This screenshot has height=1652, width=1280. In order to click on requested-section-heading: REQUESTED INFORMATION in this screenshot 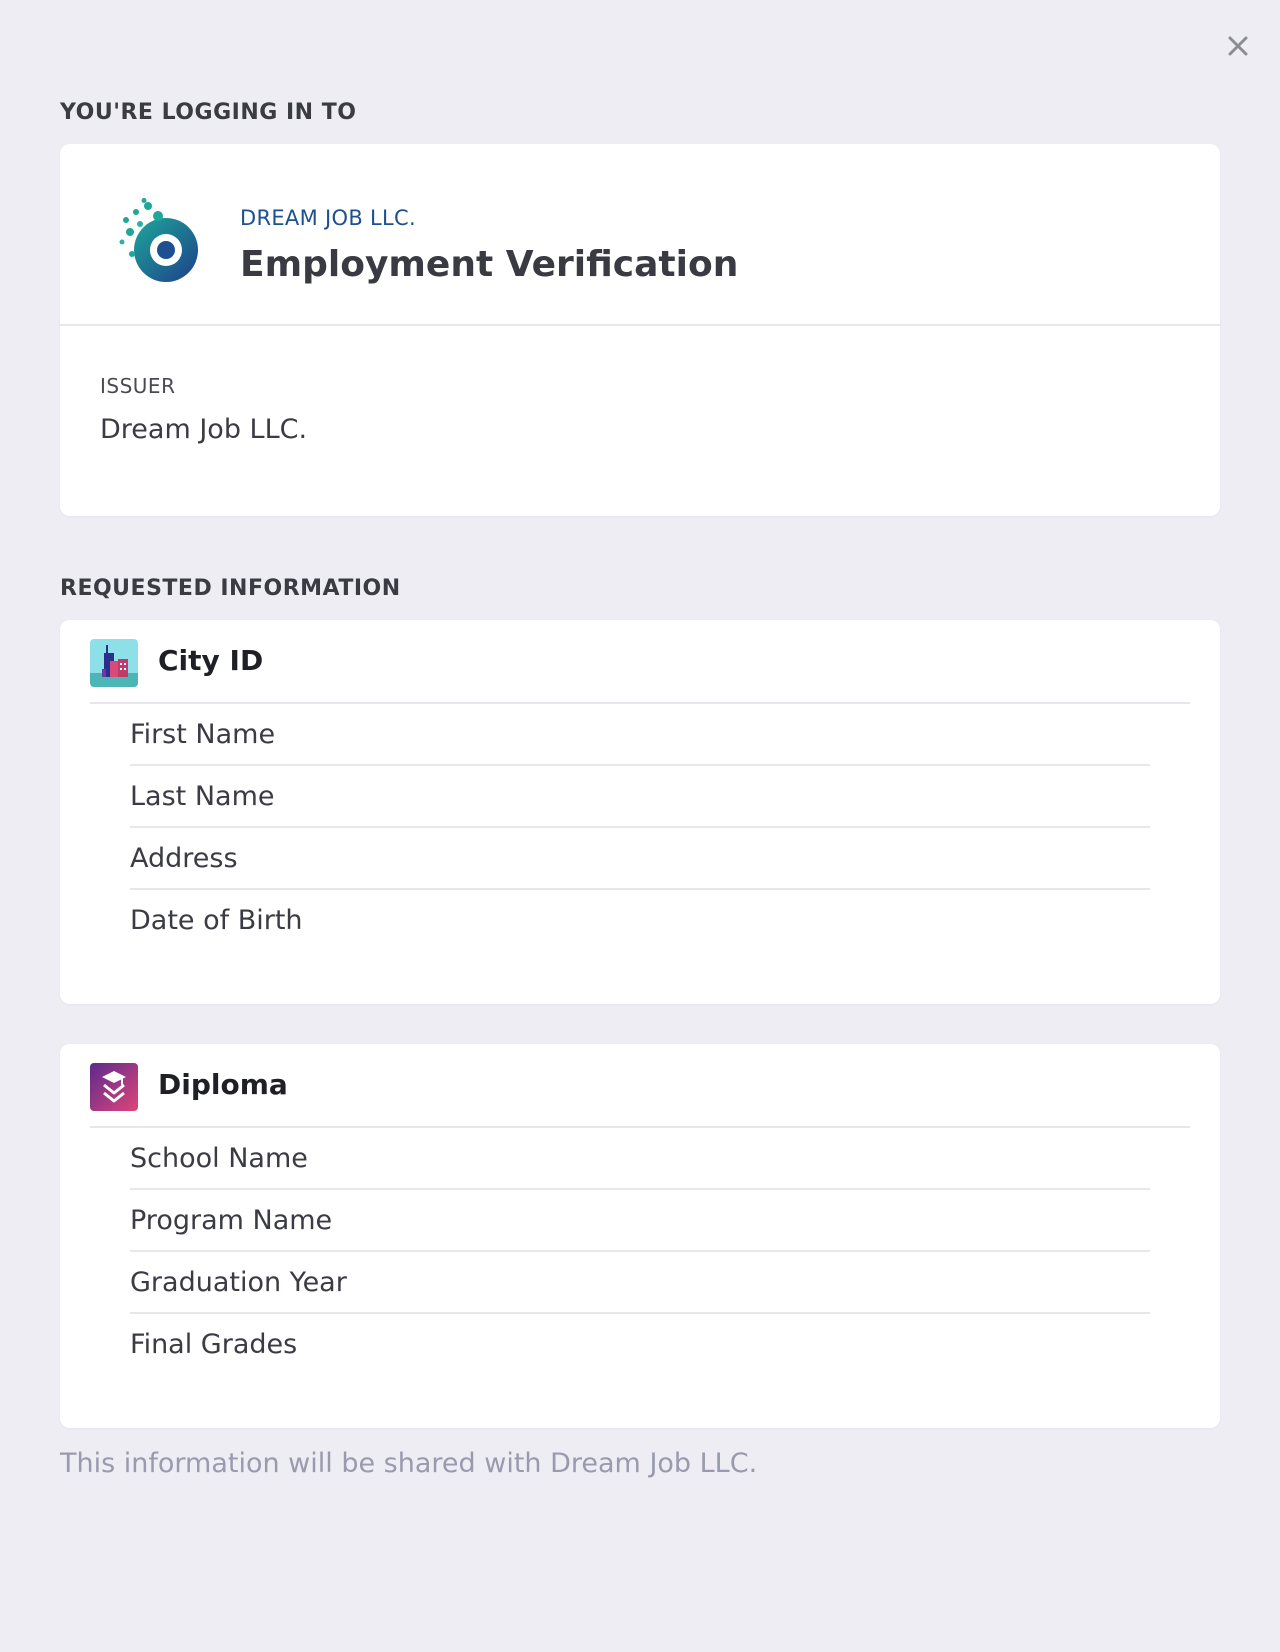, I will do `click(230, 588)`.